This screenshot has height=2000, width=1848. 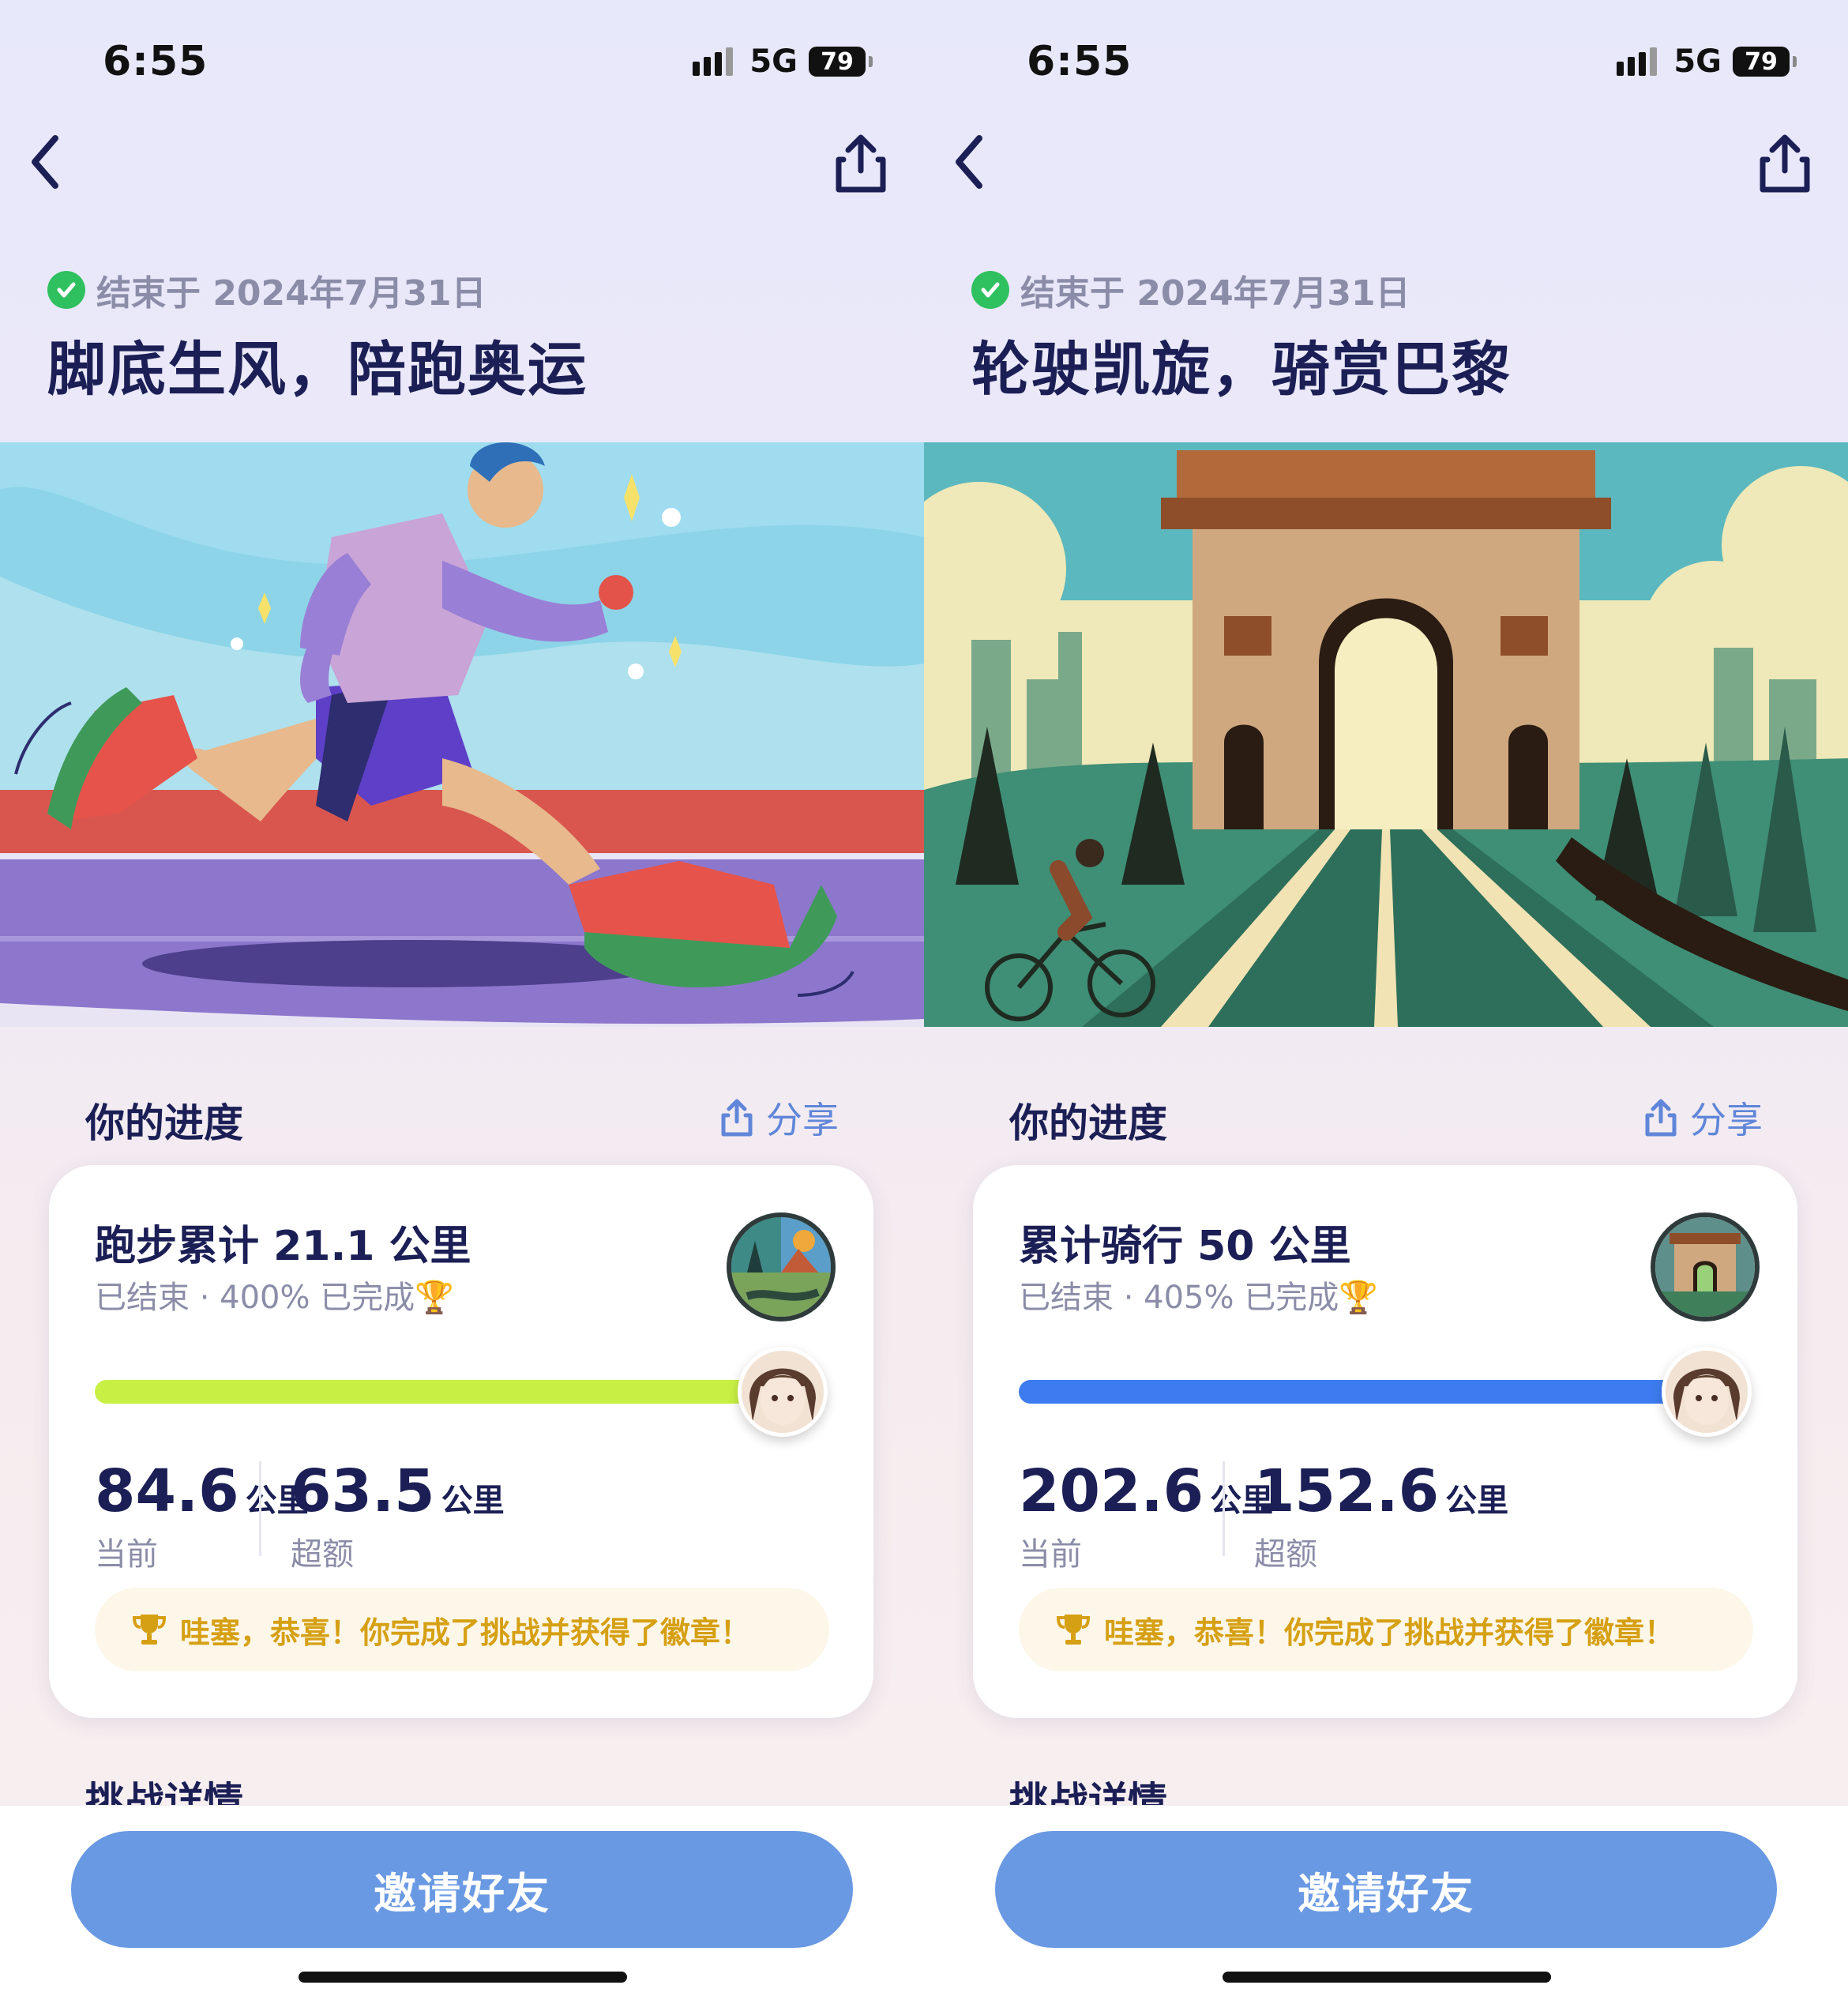 I want to click on current-stat: 84.6 公里 当前, so click(x=202, y=1515).